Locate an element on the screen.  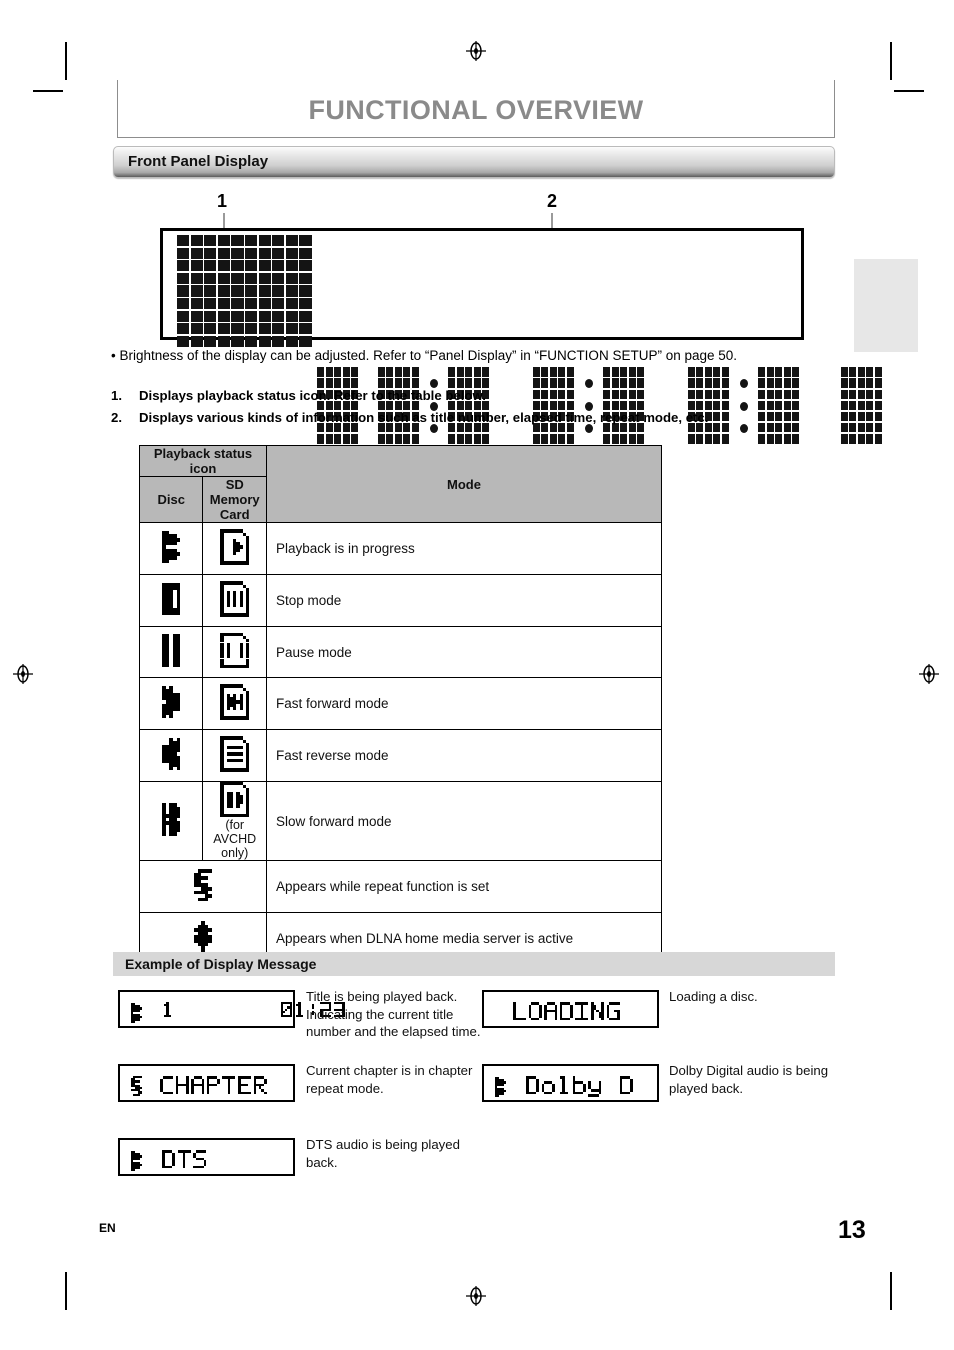
list-item-number: 1. is located at coordinates (116, 395).